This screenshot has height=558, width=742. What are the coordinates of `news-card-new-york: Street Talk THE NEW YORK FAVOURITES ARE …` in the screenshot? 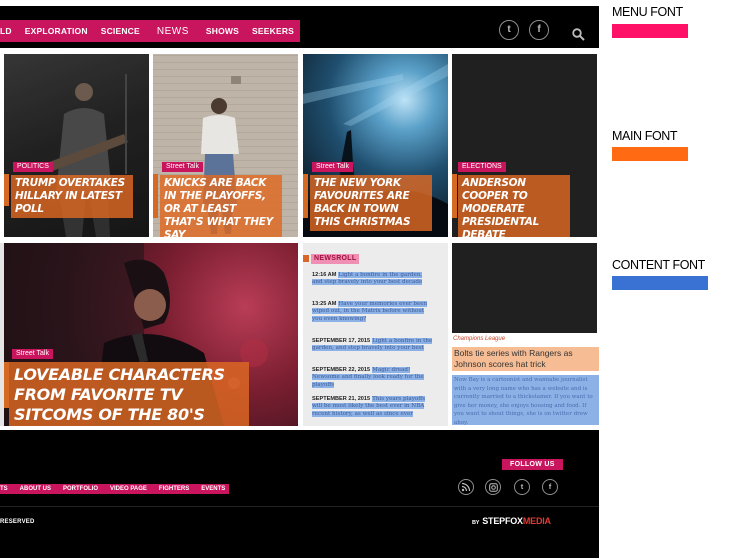 It's located at (375, 145).